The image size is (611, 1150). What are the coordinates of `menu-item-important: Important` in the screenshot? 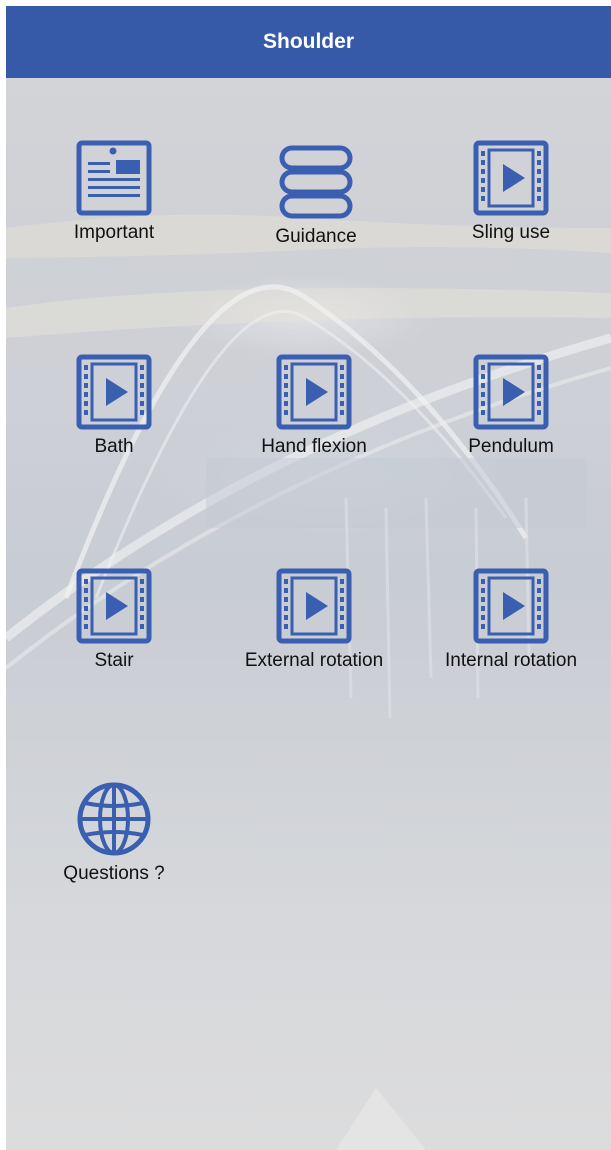 It's located at (114, 205).